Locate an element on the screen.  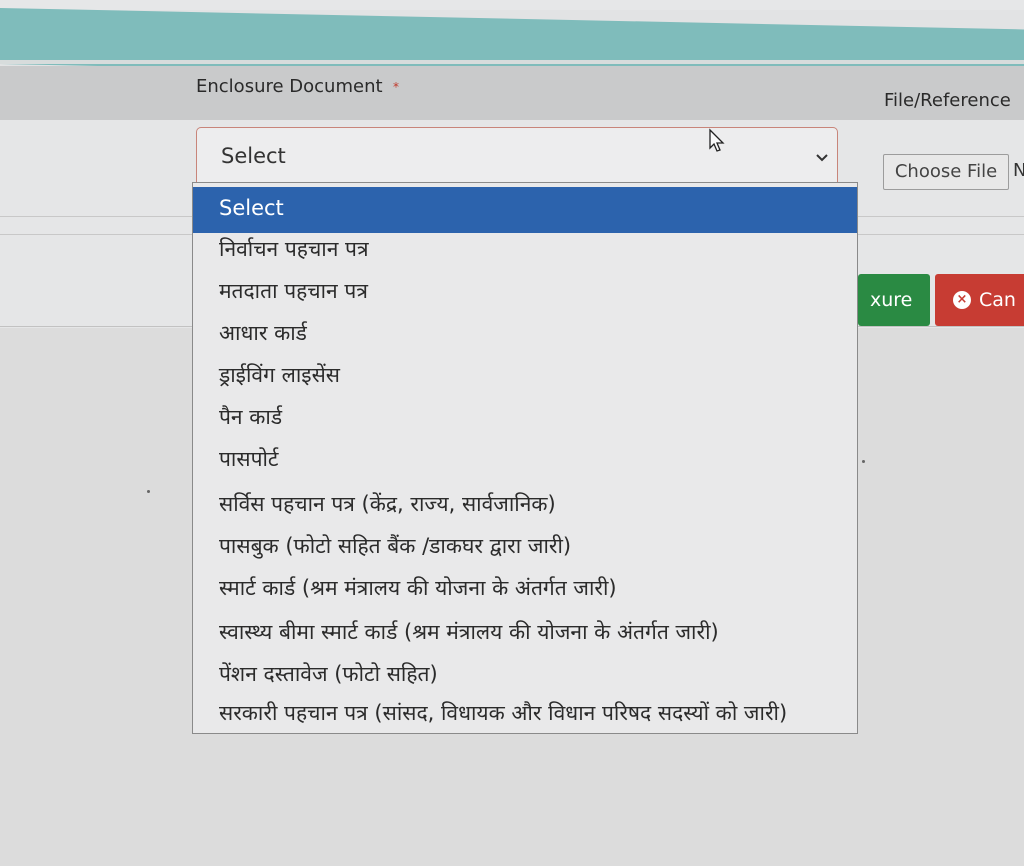
select-current-value: Select is located at coordinates (253, 156).